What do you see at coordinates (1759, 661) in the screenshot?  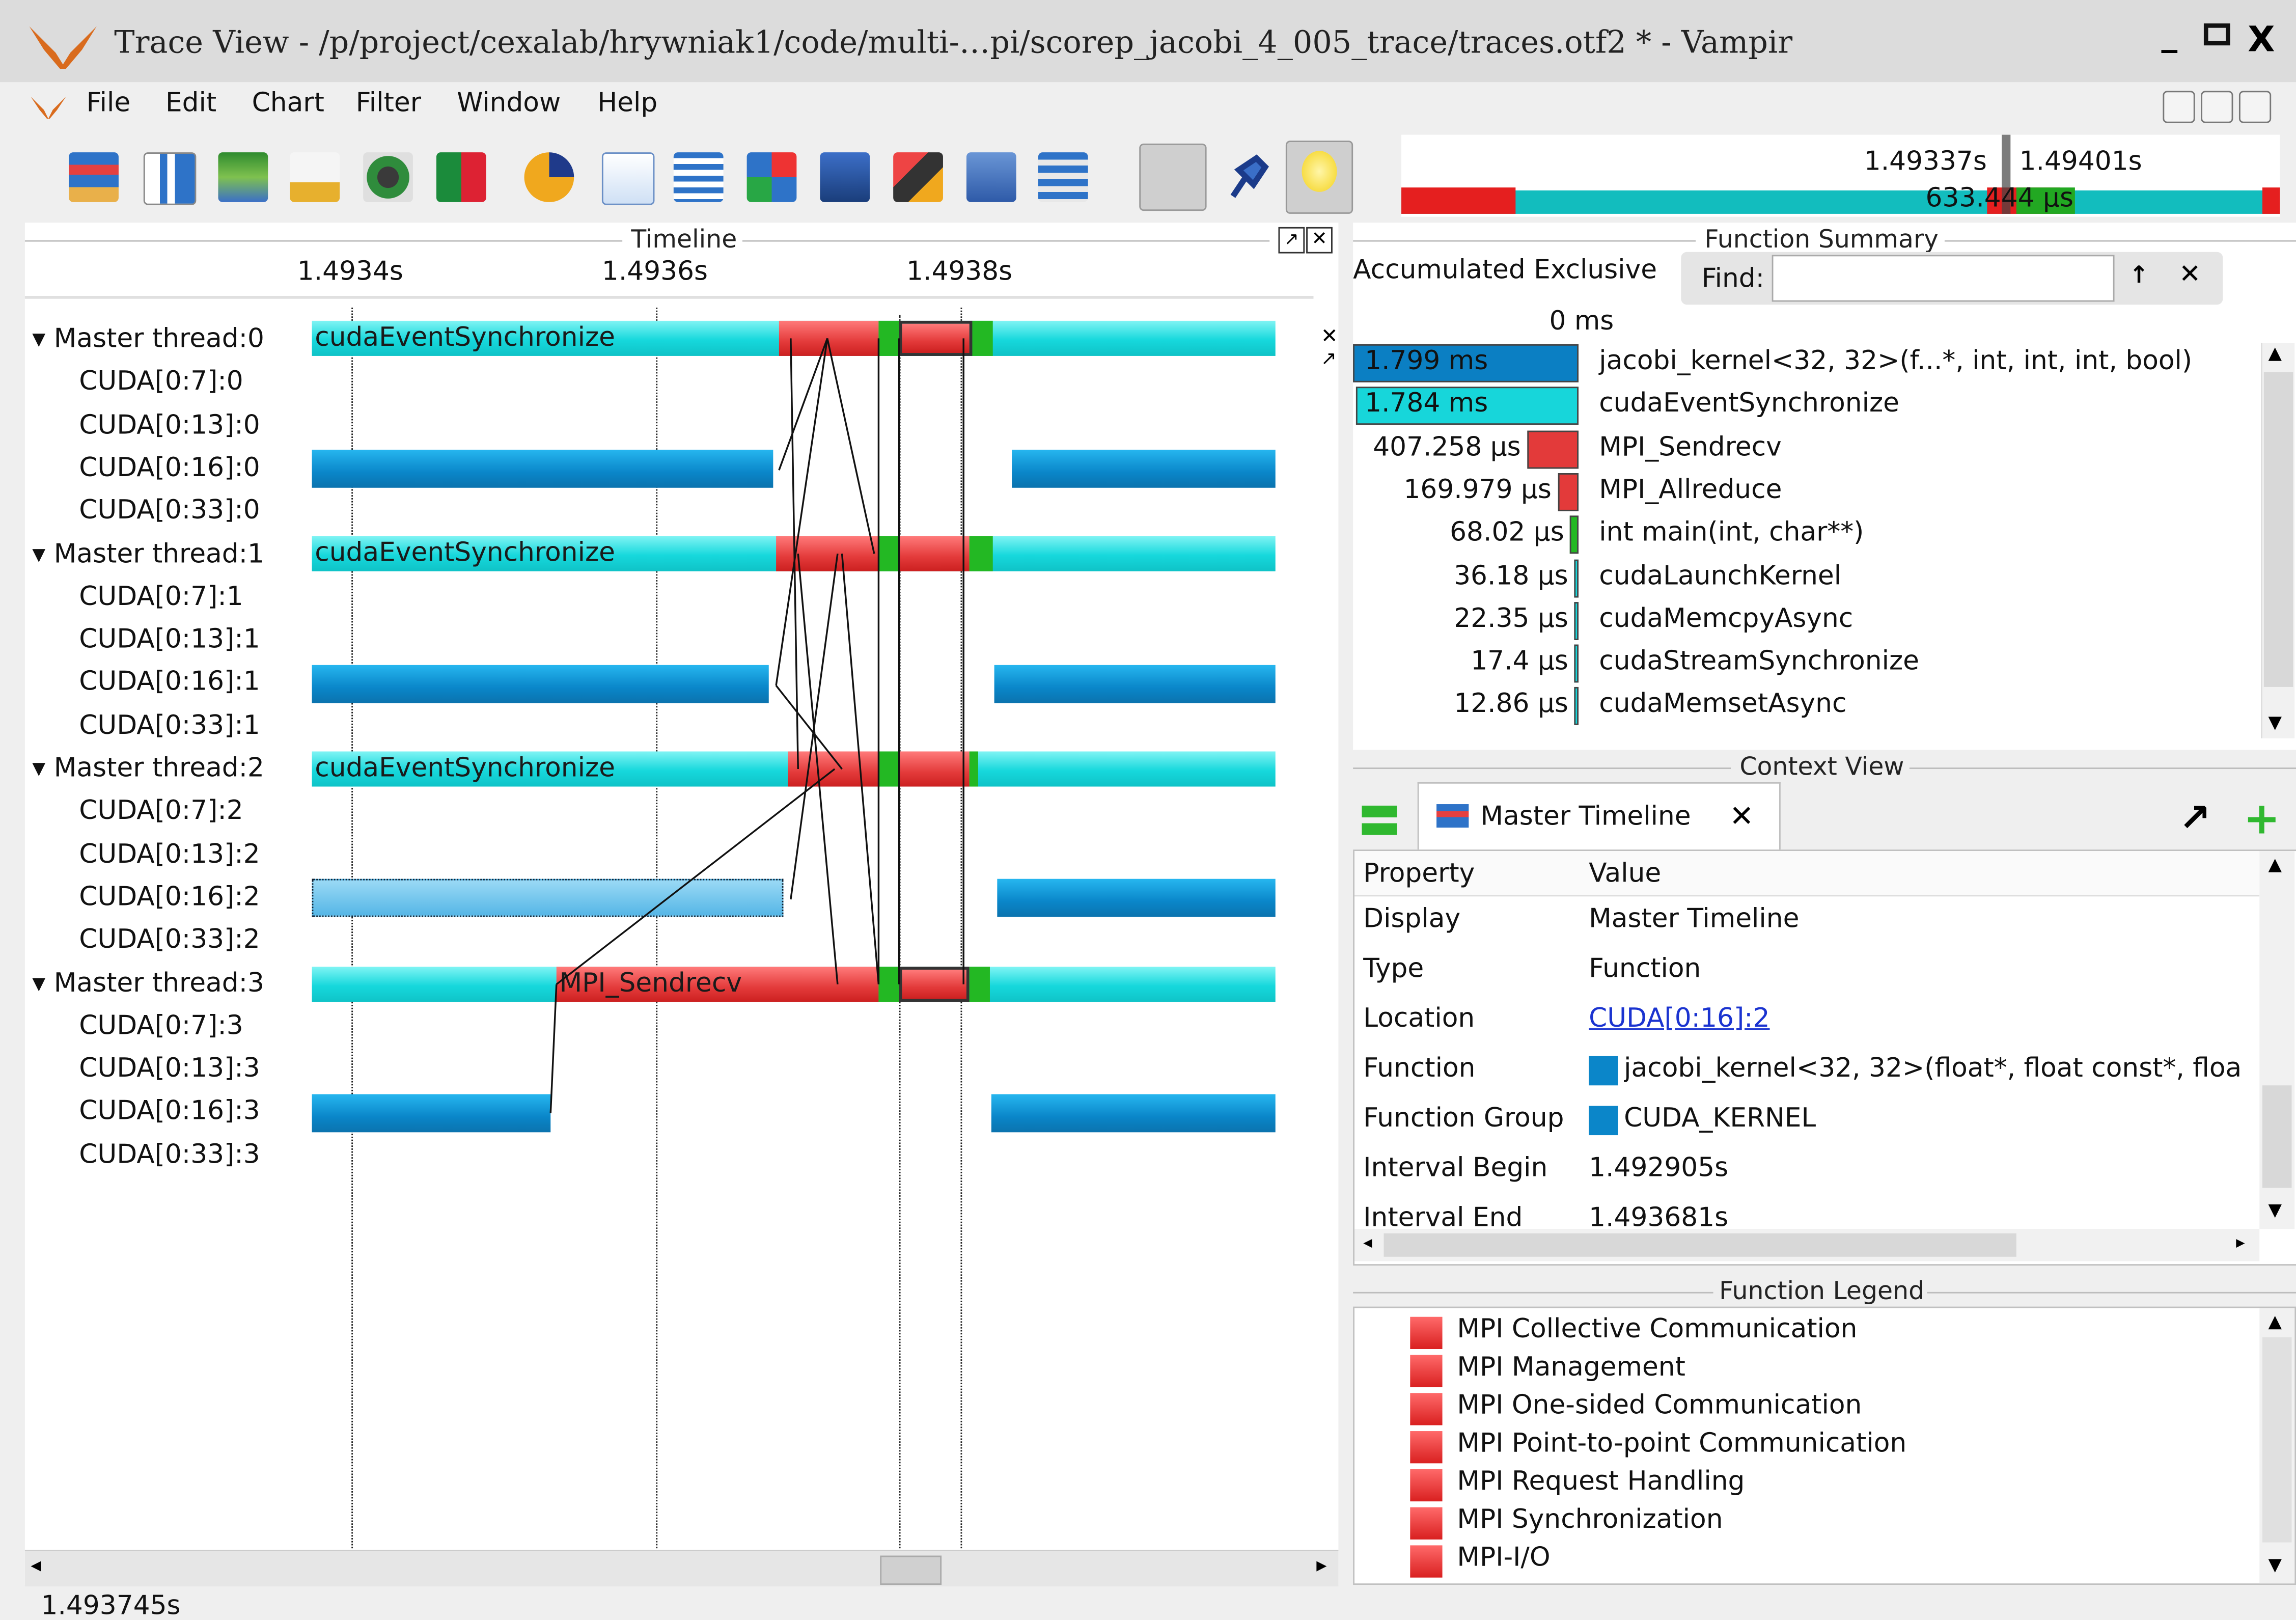 I see `summary-function-name: cudaStreamSynchronize` at bounding box center [1759, 661].